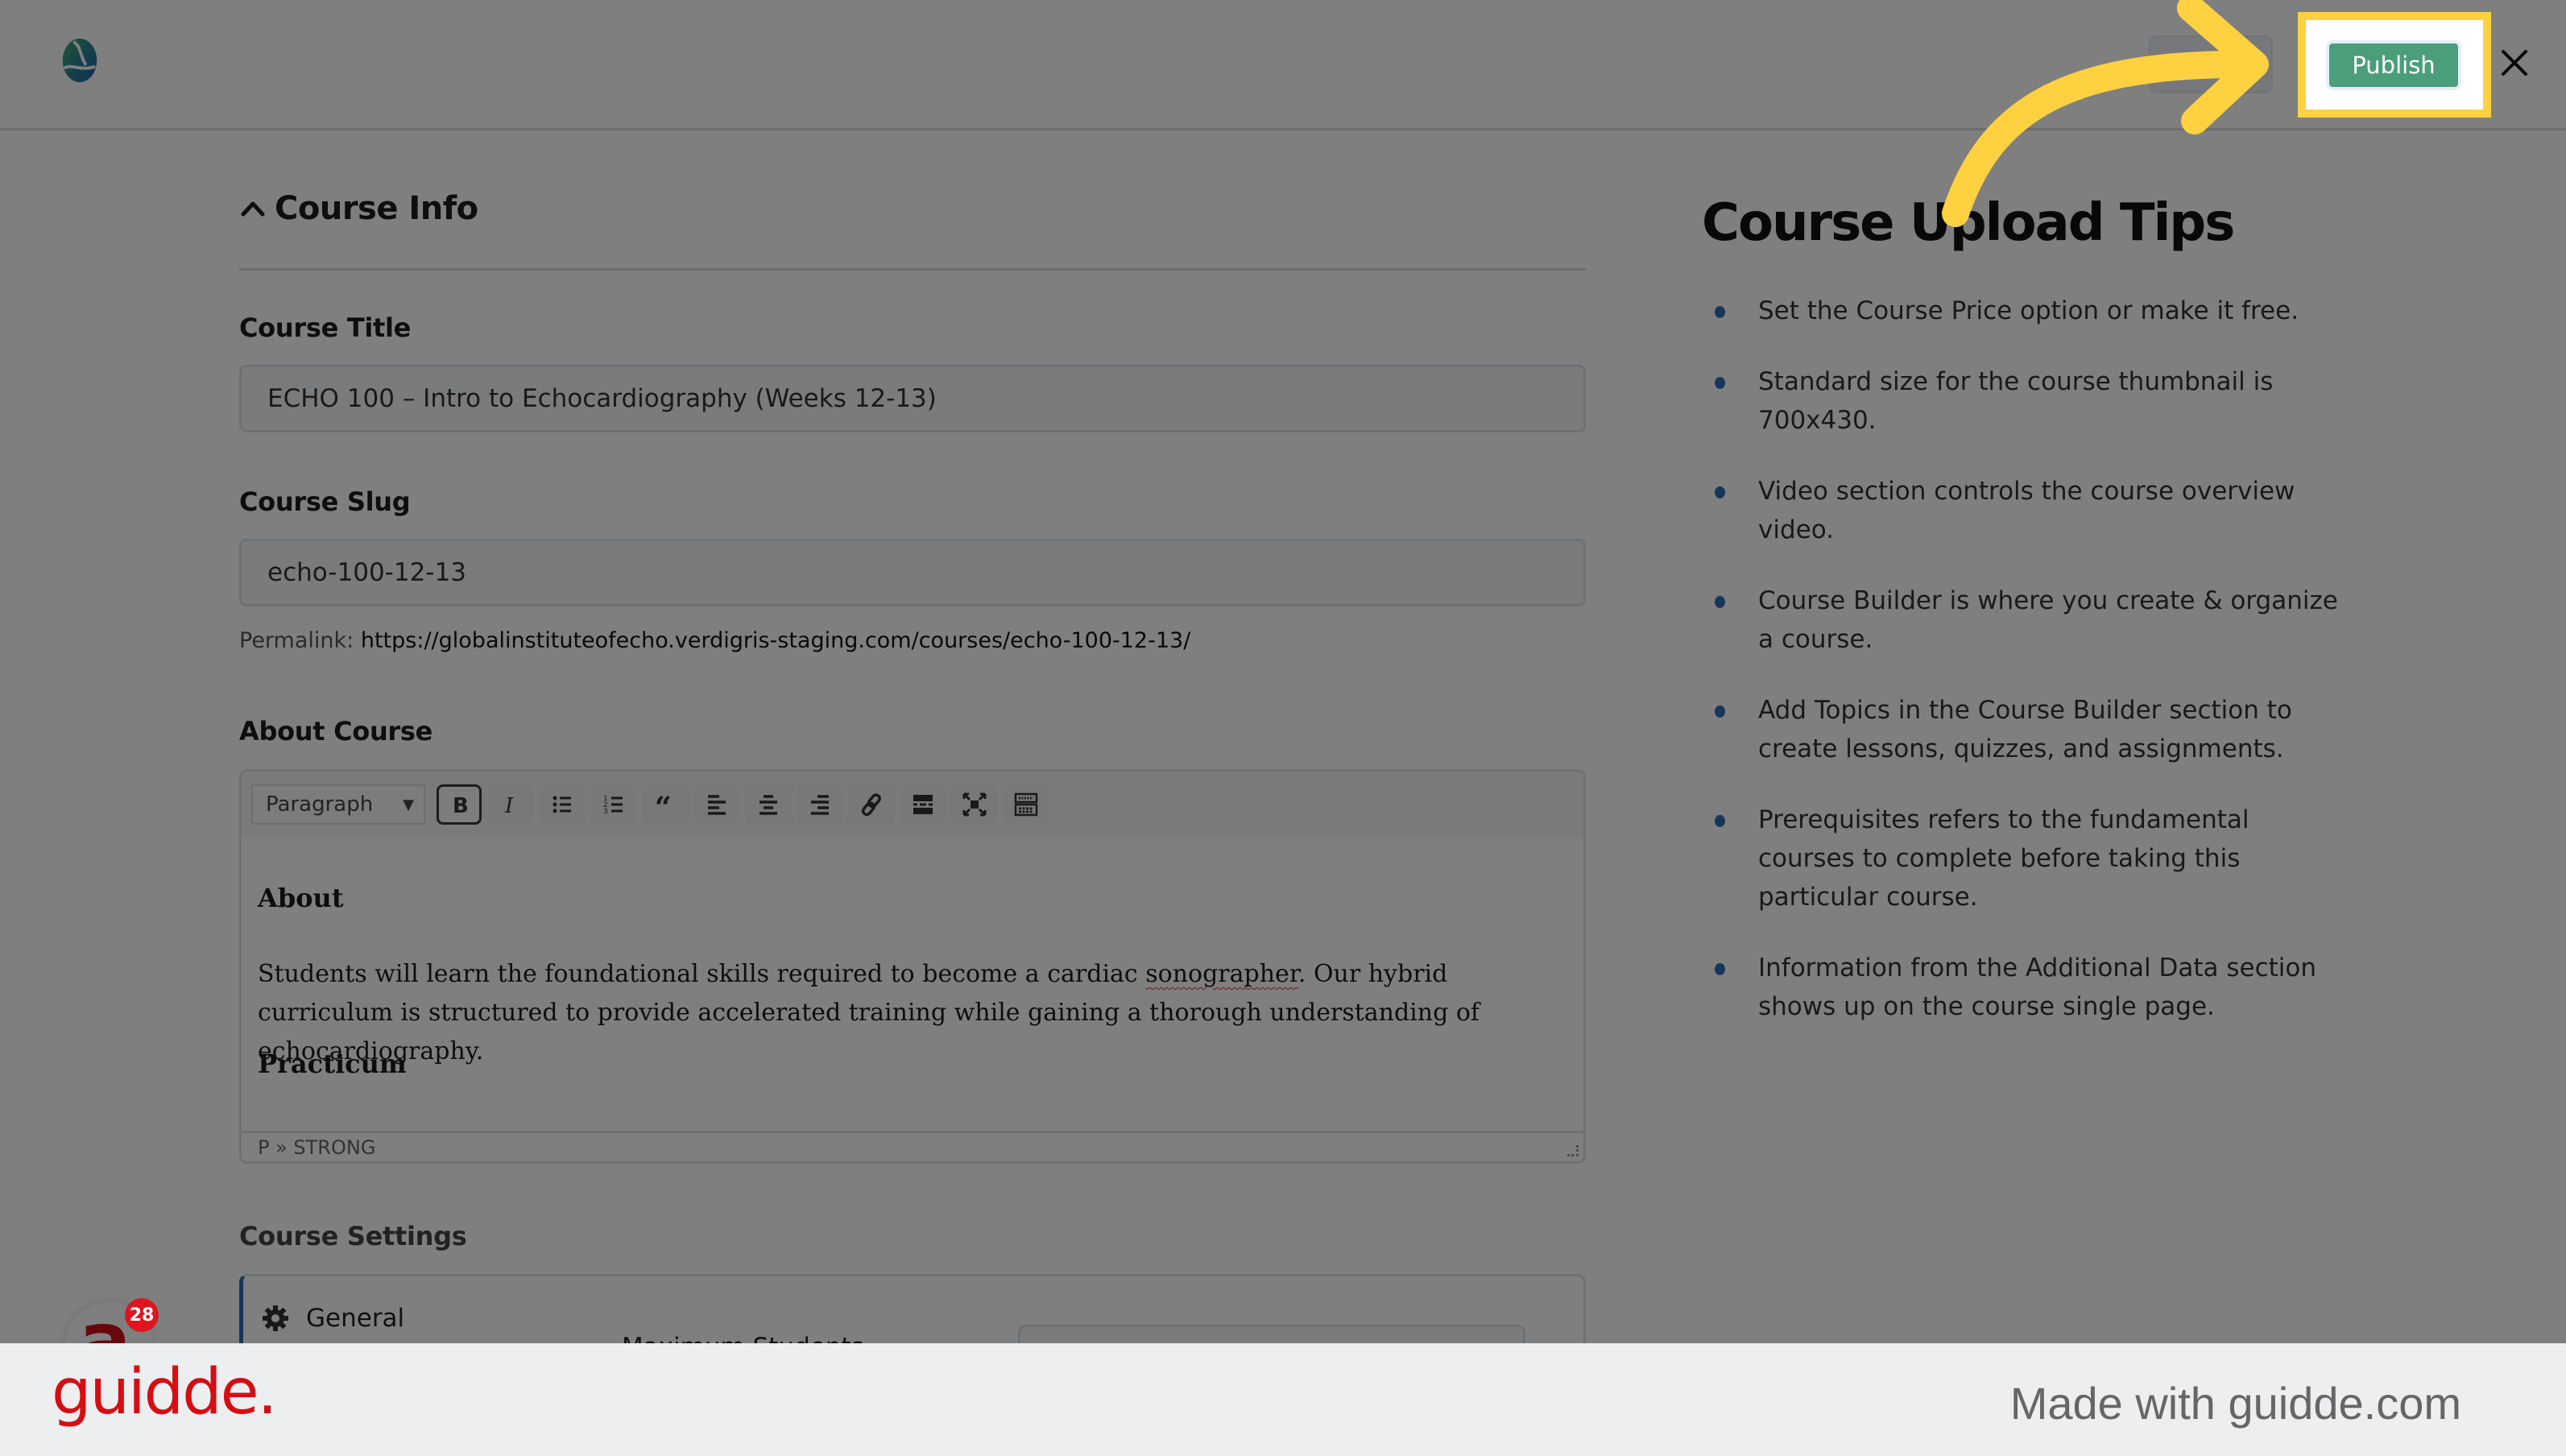 Image resolution: width=2566 pixels, height=1456 pixels. I want to click on gear-icon, so click(275, 1318).